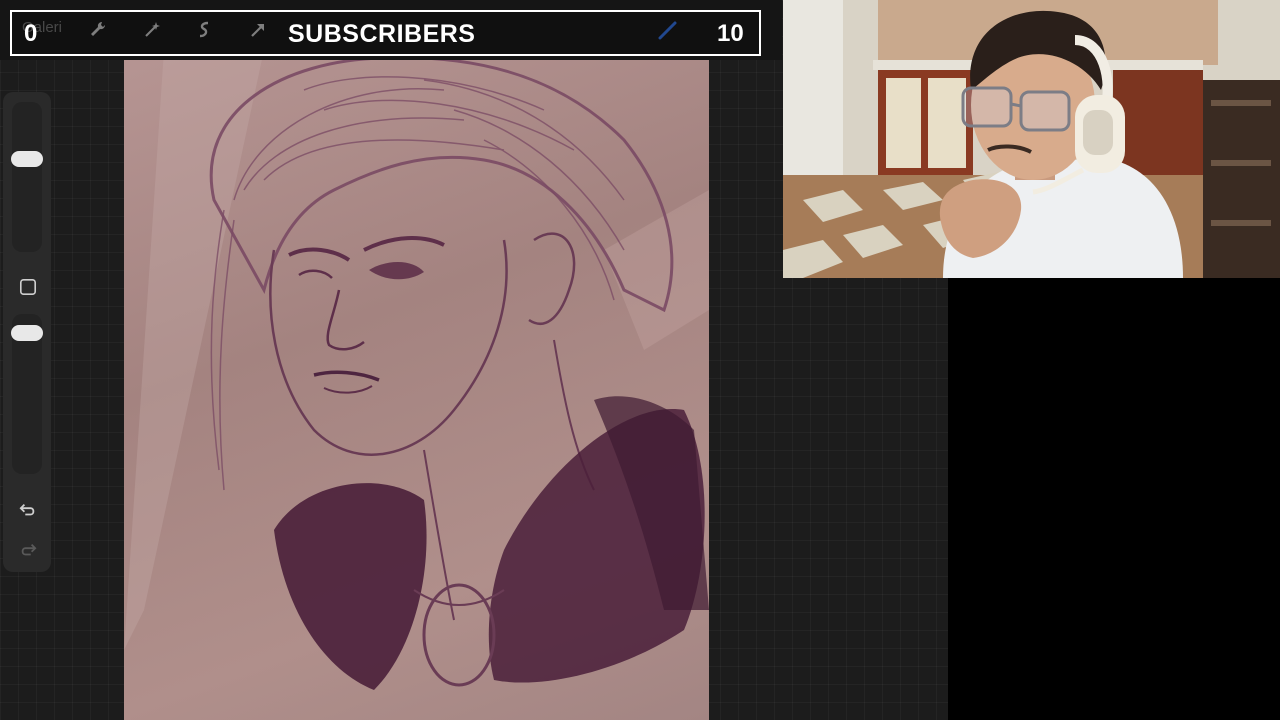  Describe the element at coordinates (730, 33) in the screenshot. I see `subscriber-goal-count: 10` at that location.